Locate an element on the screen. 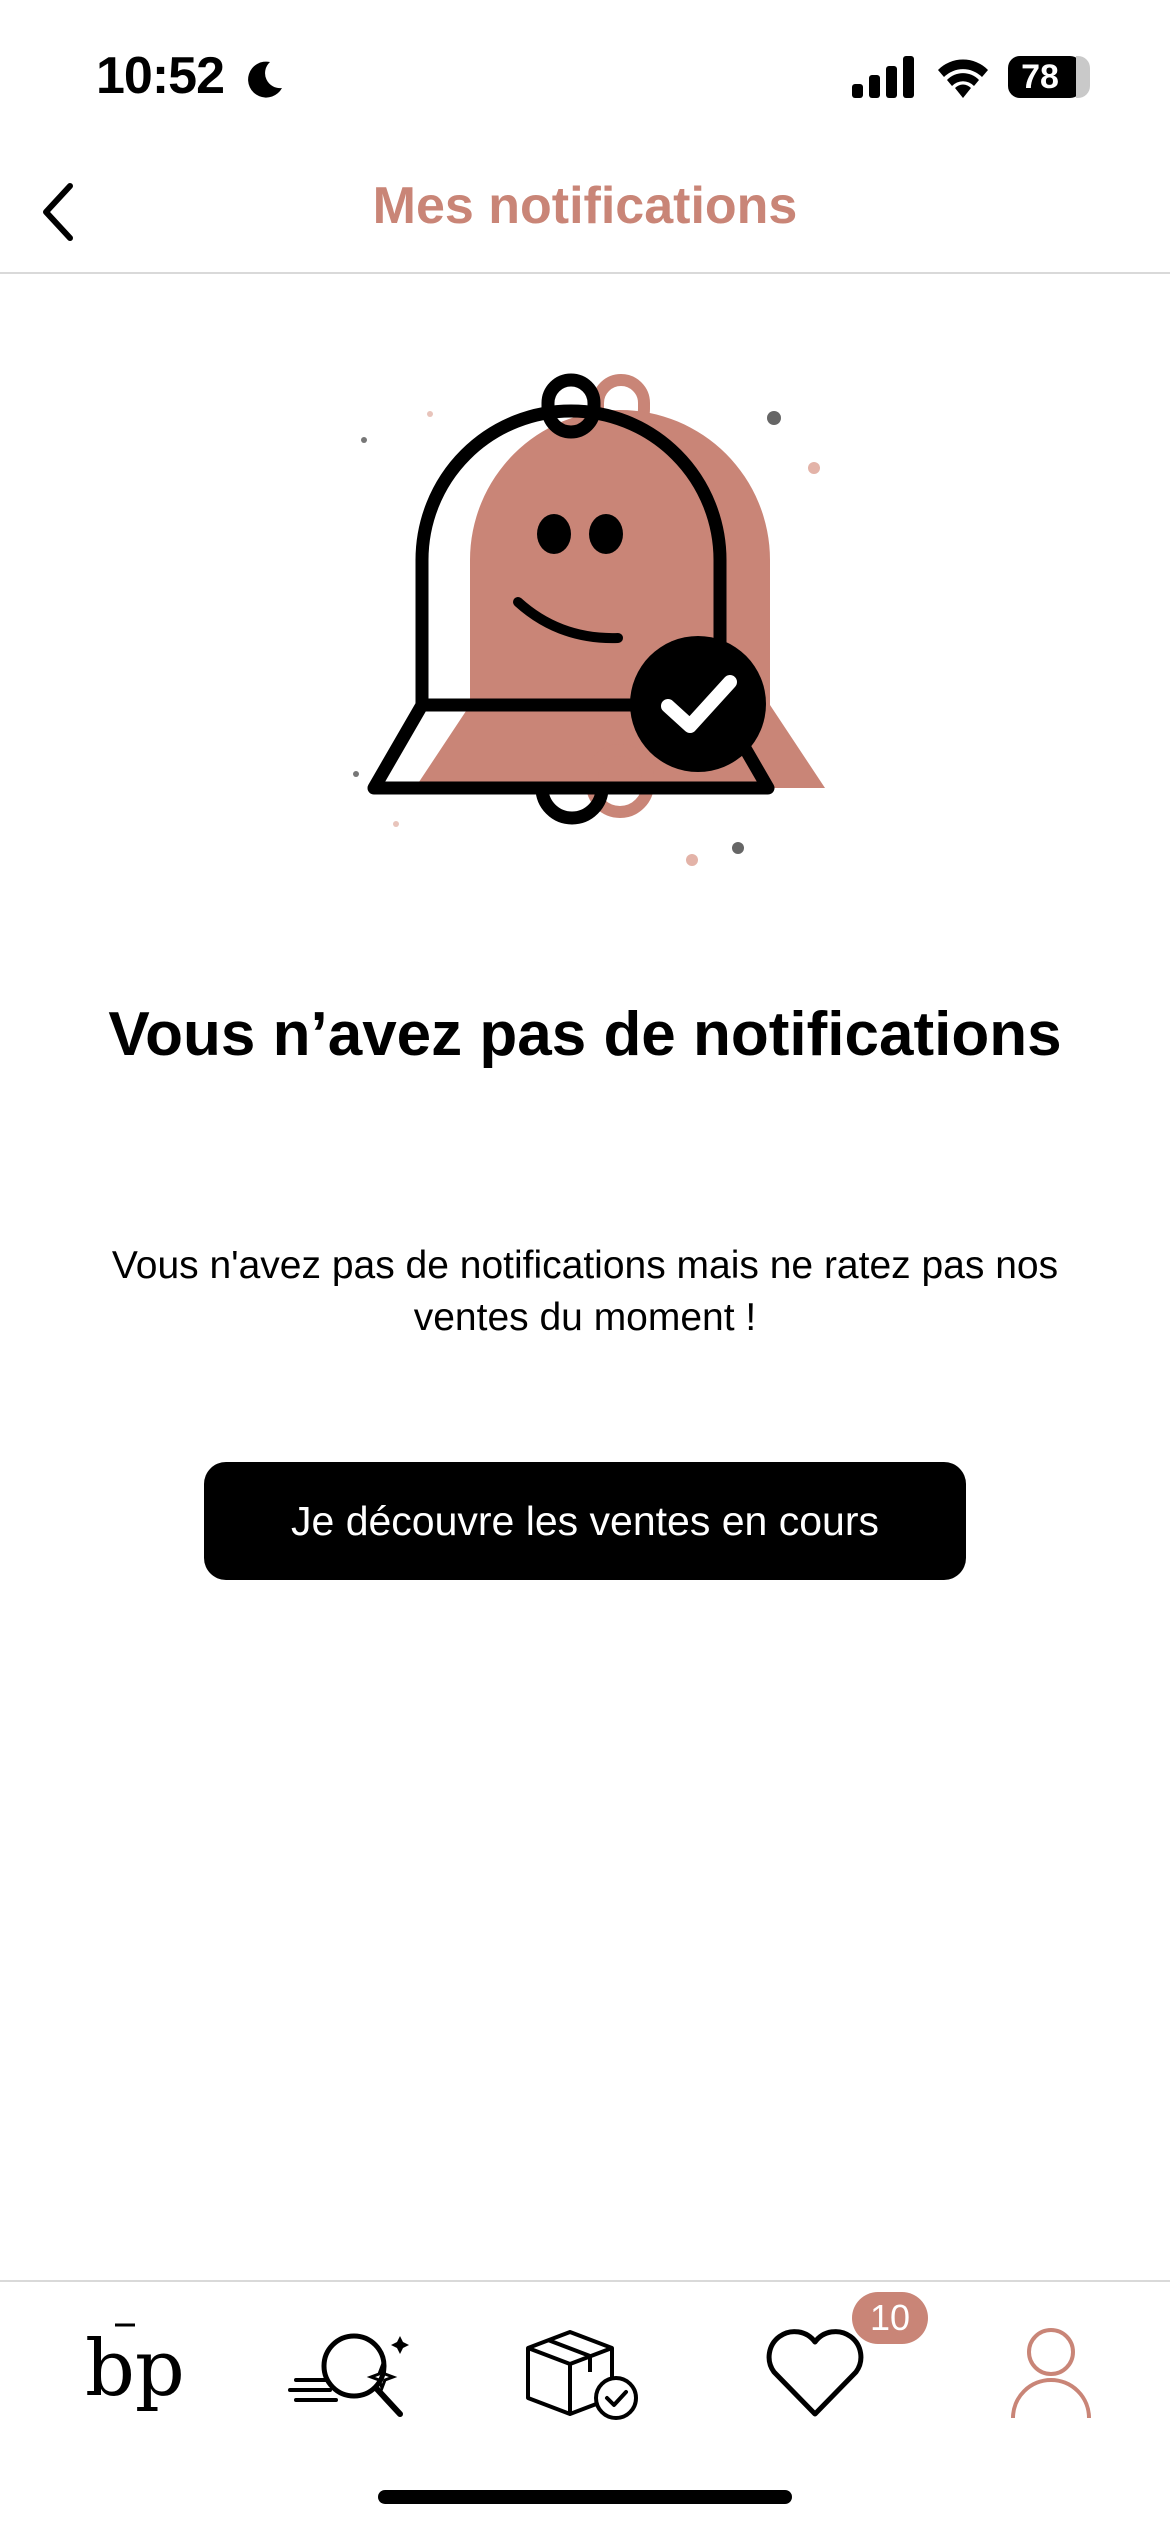  nav-header: Mes notifications is located at coordinates (585, 212).